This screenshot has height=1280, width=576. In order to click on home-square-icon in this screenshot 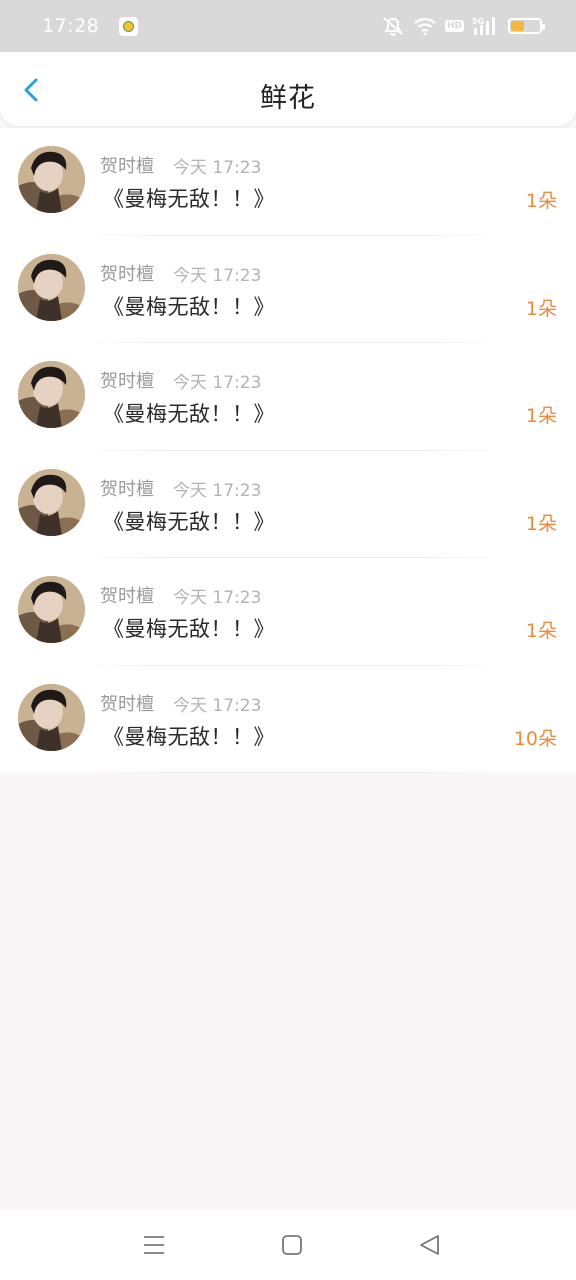, I will do `click(292, 1245)`.